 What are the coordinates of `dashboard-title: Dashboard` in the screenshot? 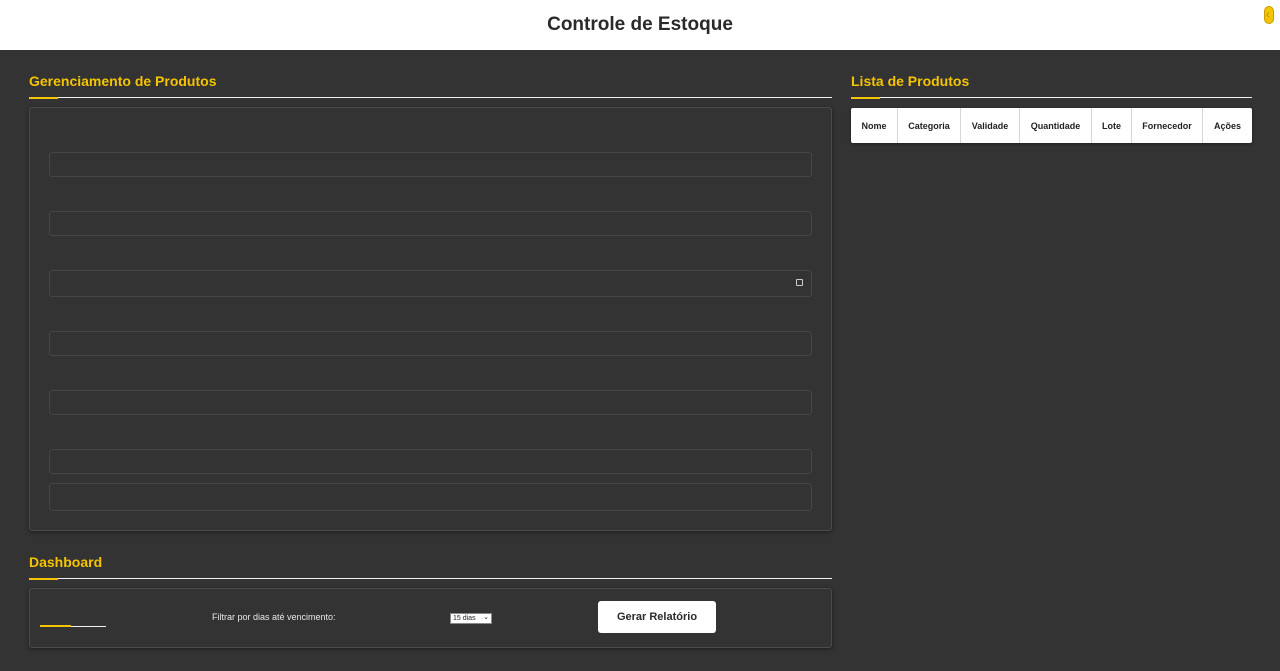 It's located at (66, 562).